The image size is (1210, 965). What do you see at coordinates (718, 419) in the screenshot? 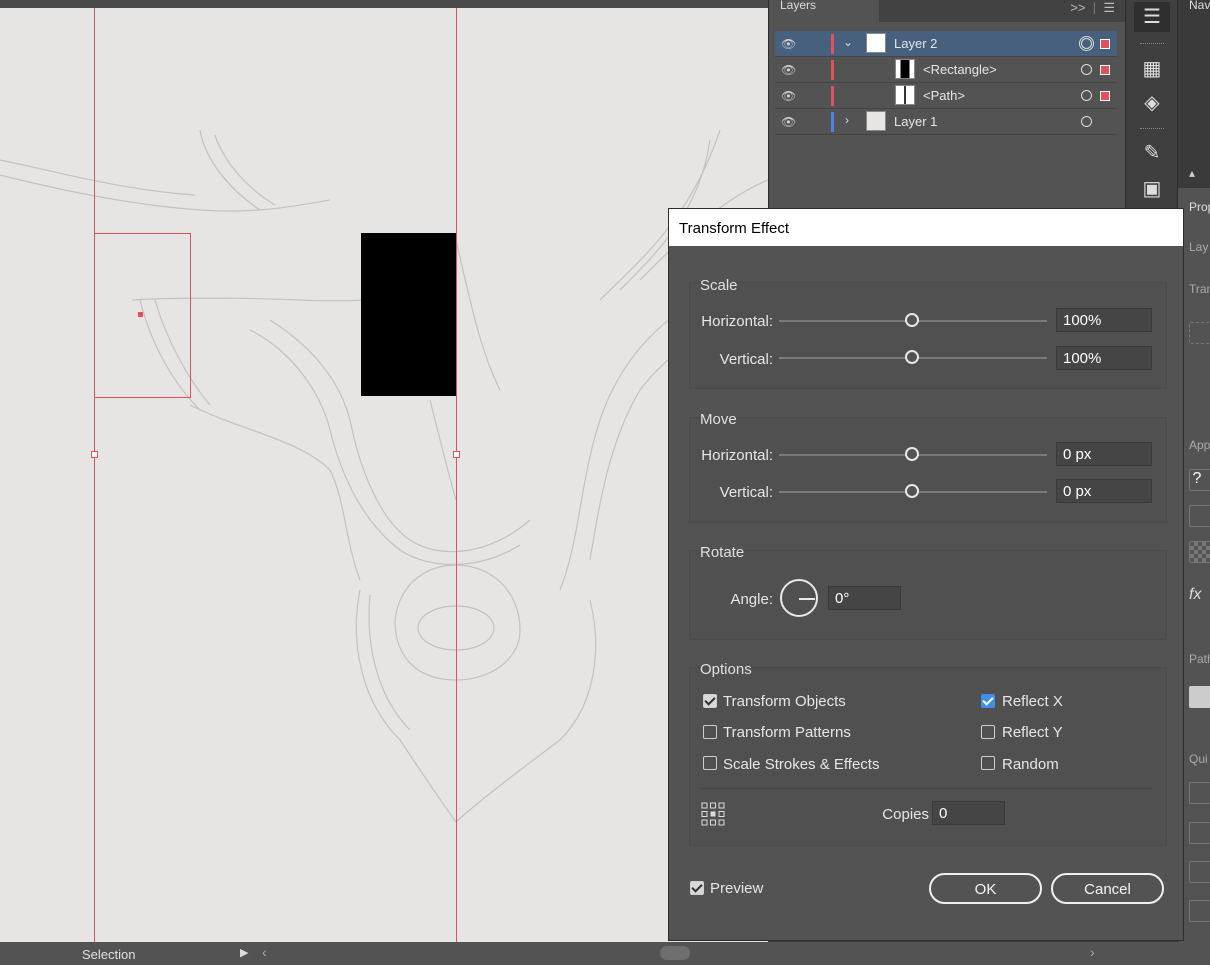
I see `move-group-title: Move` at bounding box center [718, 419].